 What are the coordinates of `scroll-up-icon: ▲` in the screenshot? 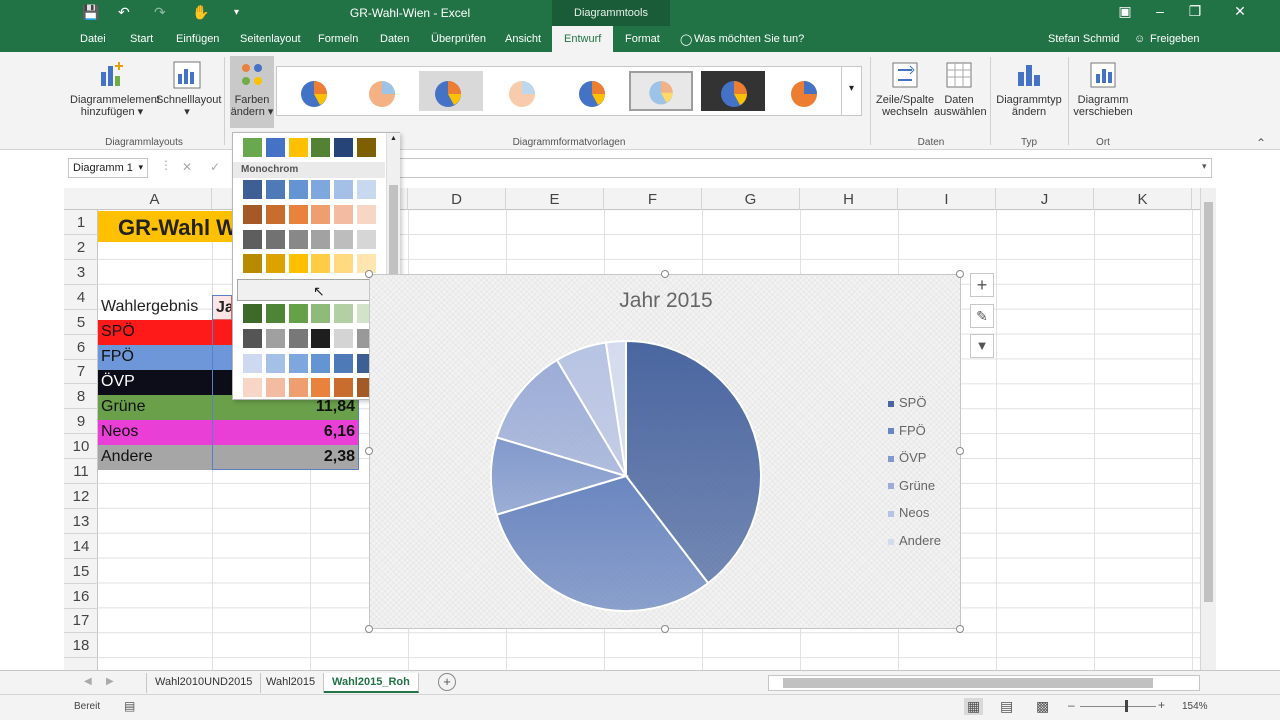 It's located at (393, 138).